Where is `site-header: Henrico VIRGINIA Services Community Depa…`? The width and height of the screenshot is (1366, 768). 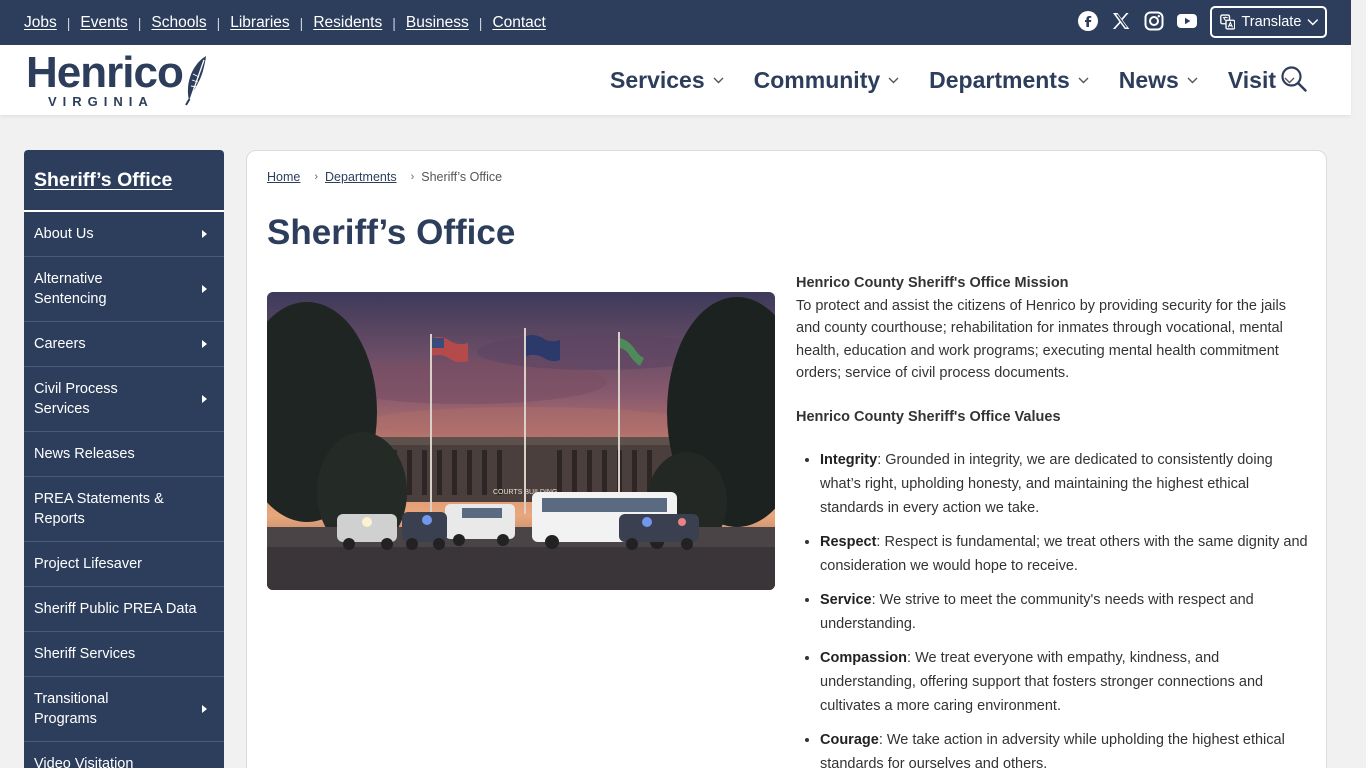 site-header: Henrico VIRGINIA Services Community Depa… is located at coordinates (675, 80).